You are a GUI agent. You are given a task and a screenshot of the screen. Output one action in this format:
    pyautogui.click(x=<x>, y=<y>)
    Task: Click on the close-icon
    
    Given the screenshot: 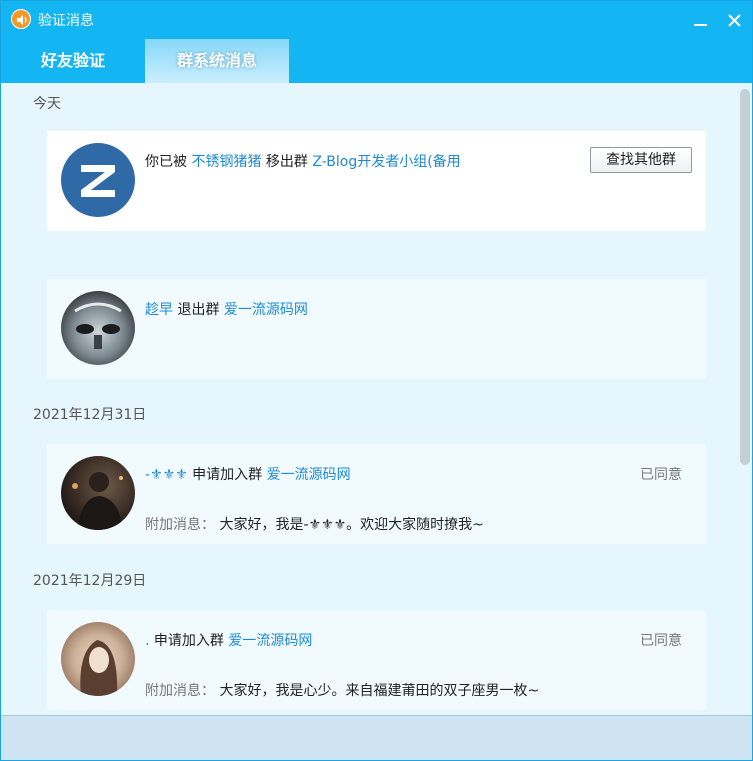 What is the action you would take?
    pyautogui.click(x=735, y=20)
    